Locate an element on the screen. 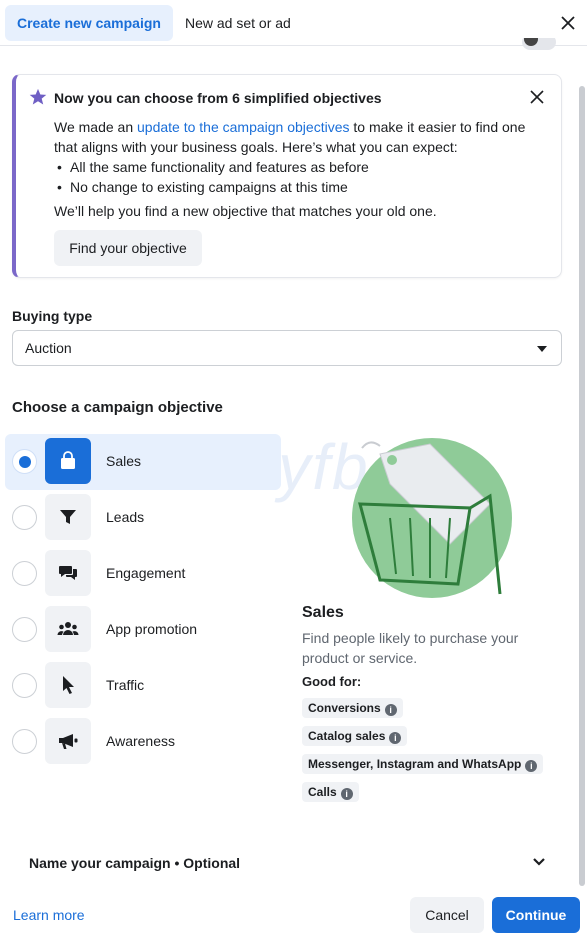 The image size is (587, 943). shopping-bag-icon is located at coordinates (68, 461).